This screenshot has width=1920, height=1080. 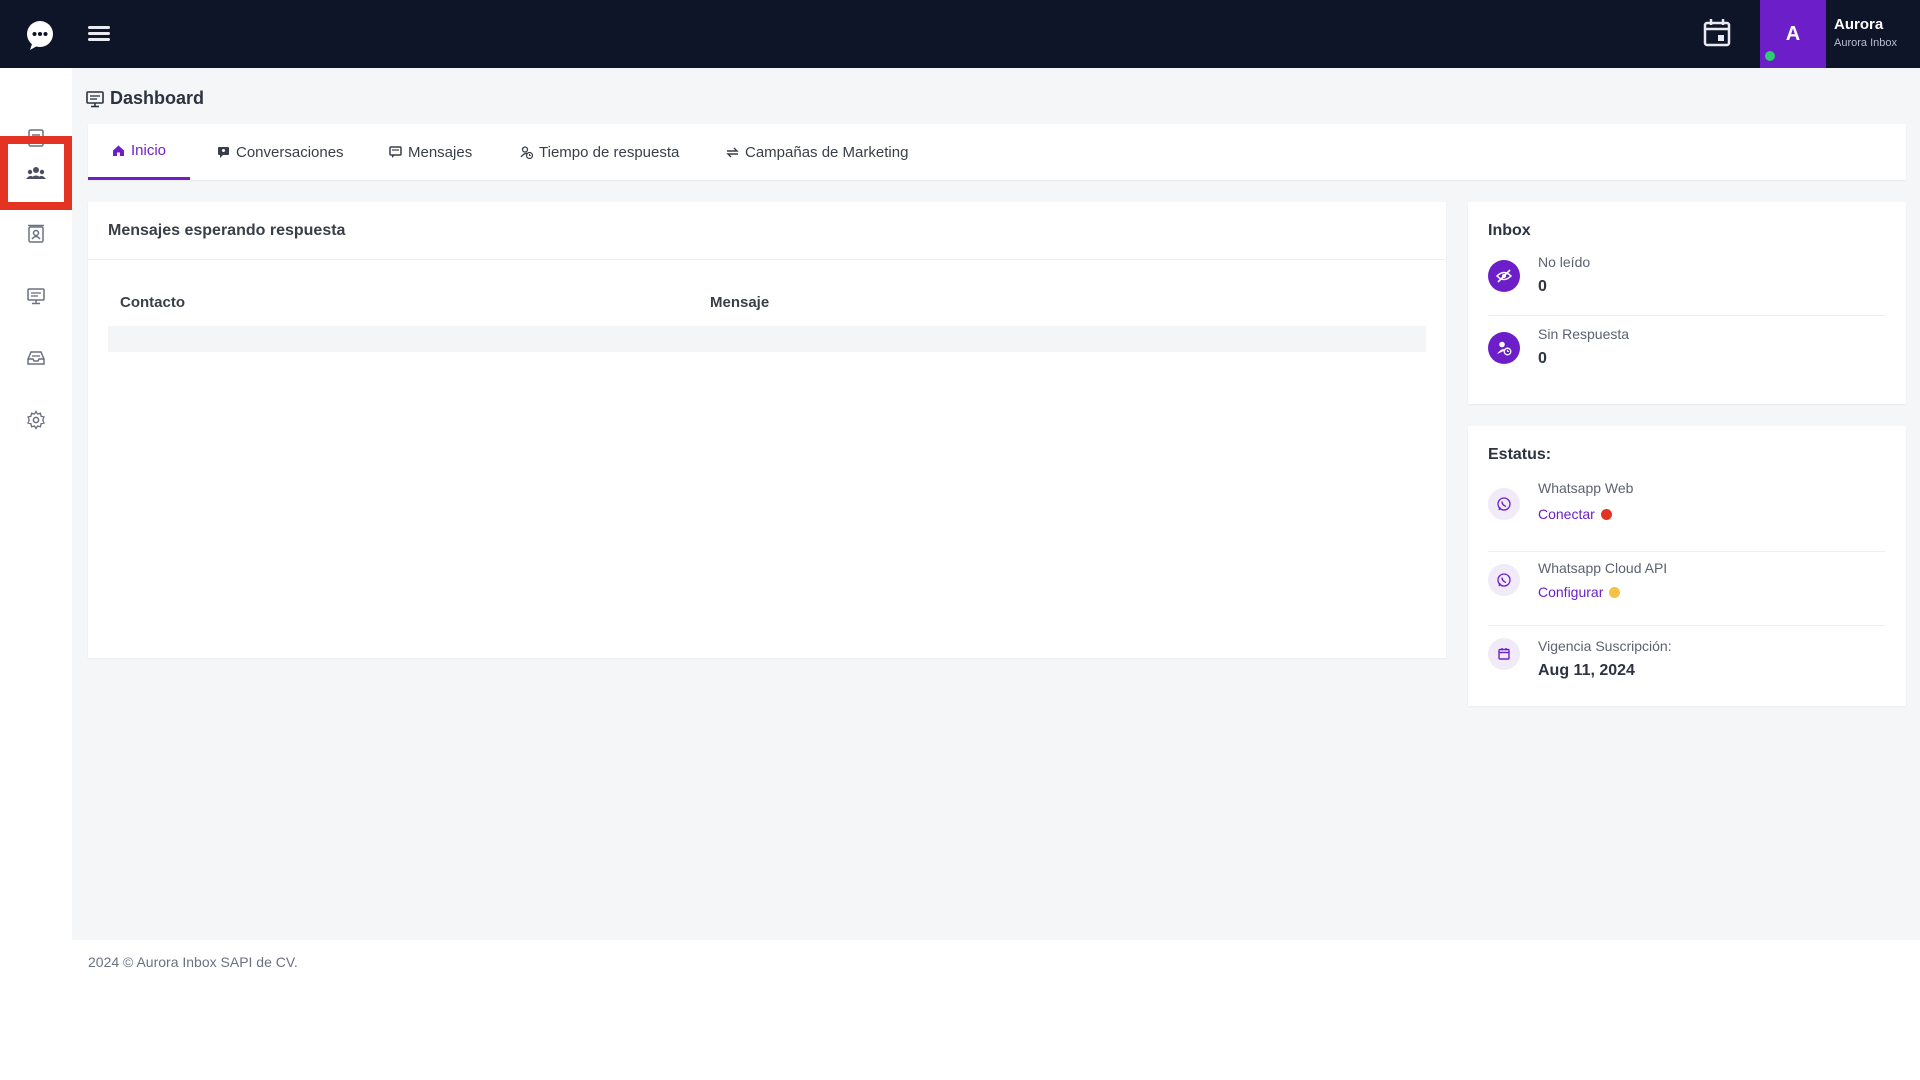 What do you see at coordinates (1606, 514) in the screenshot?
I see `status-dot-red` at bounding box center [1606, 514].